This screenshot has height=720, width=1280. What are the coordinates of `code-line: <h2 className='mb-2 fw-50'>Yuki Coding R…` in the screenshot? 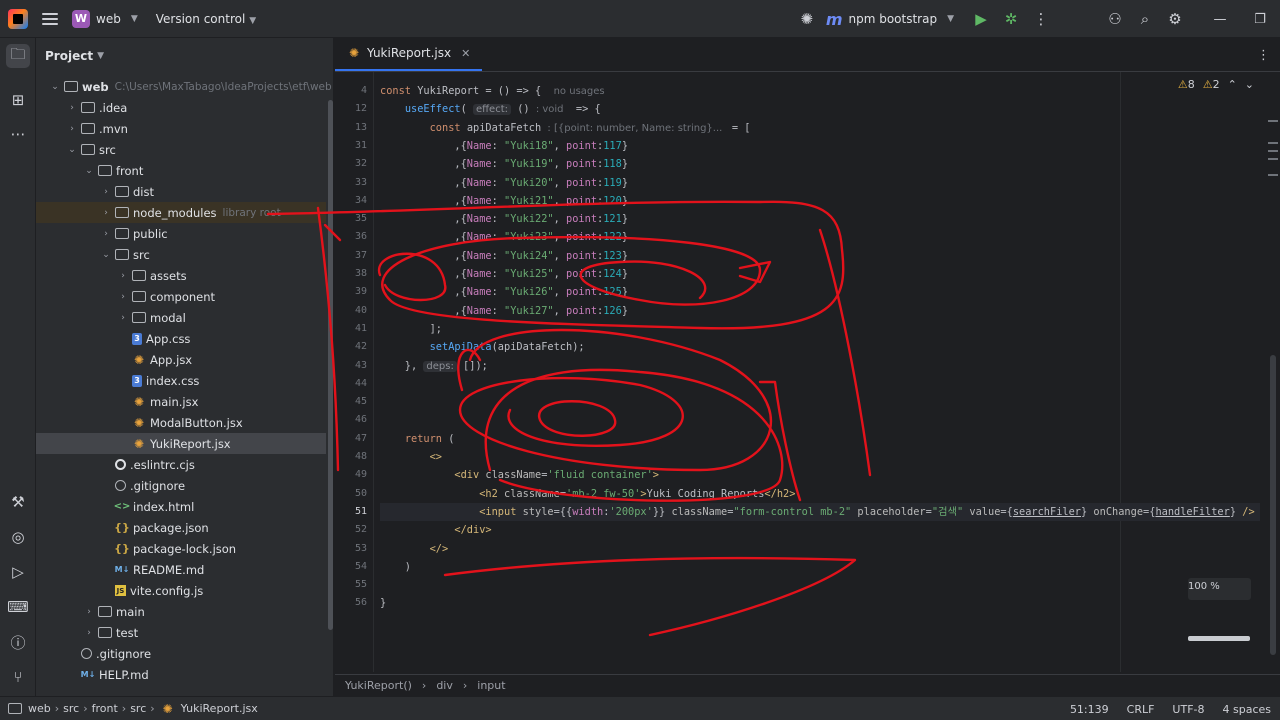 It's located at (587, 494).